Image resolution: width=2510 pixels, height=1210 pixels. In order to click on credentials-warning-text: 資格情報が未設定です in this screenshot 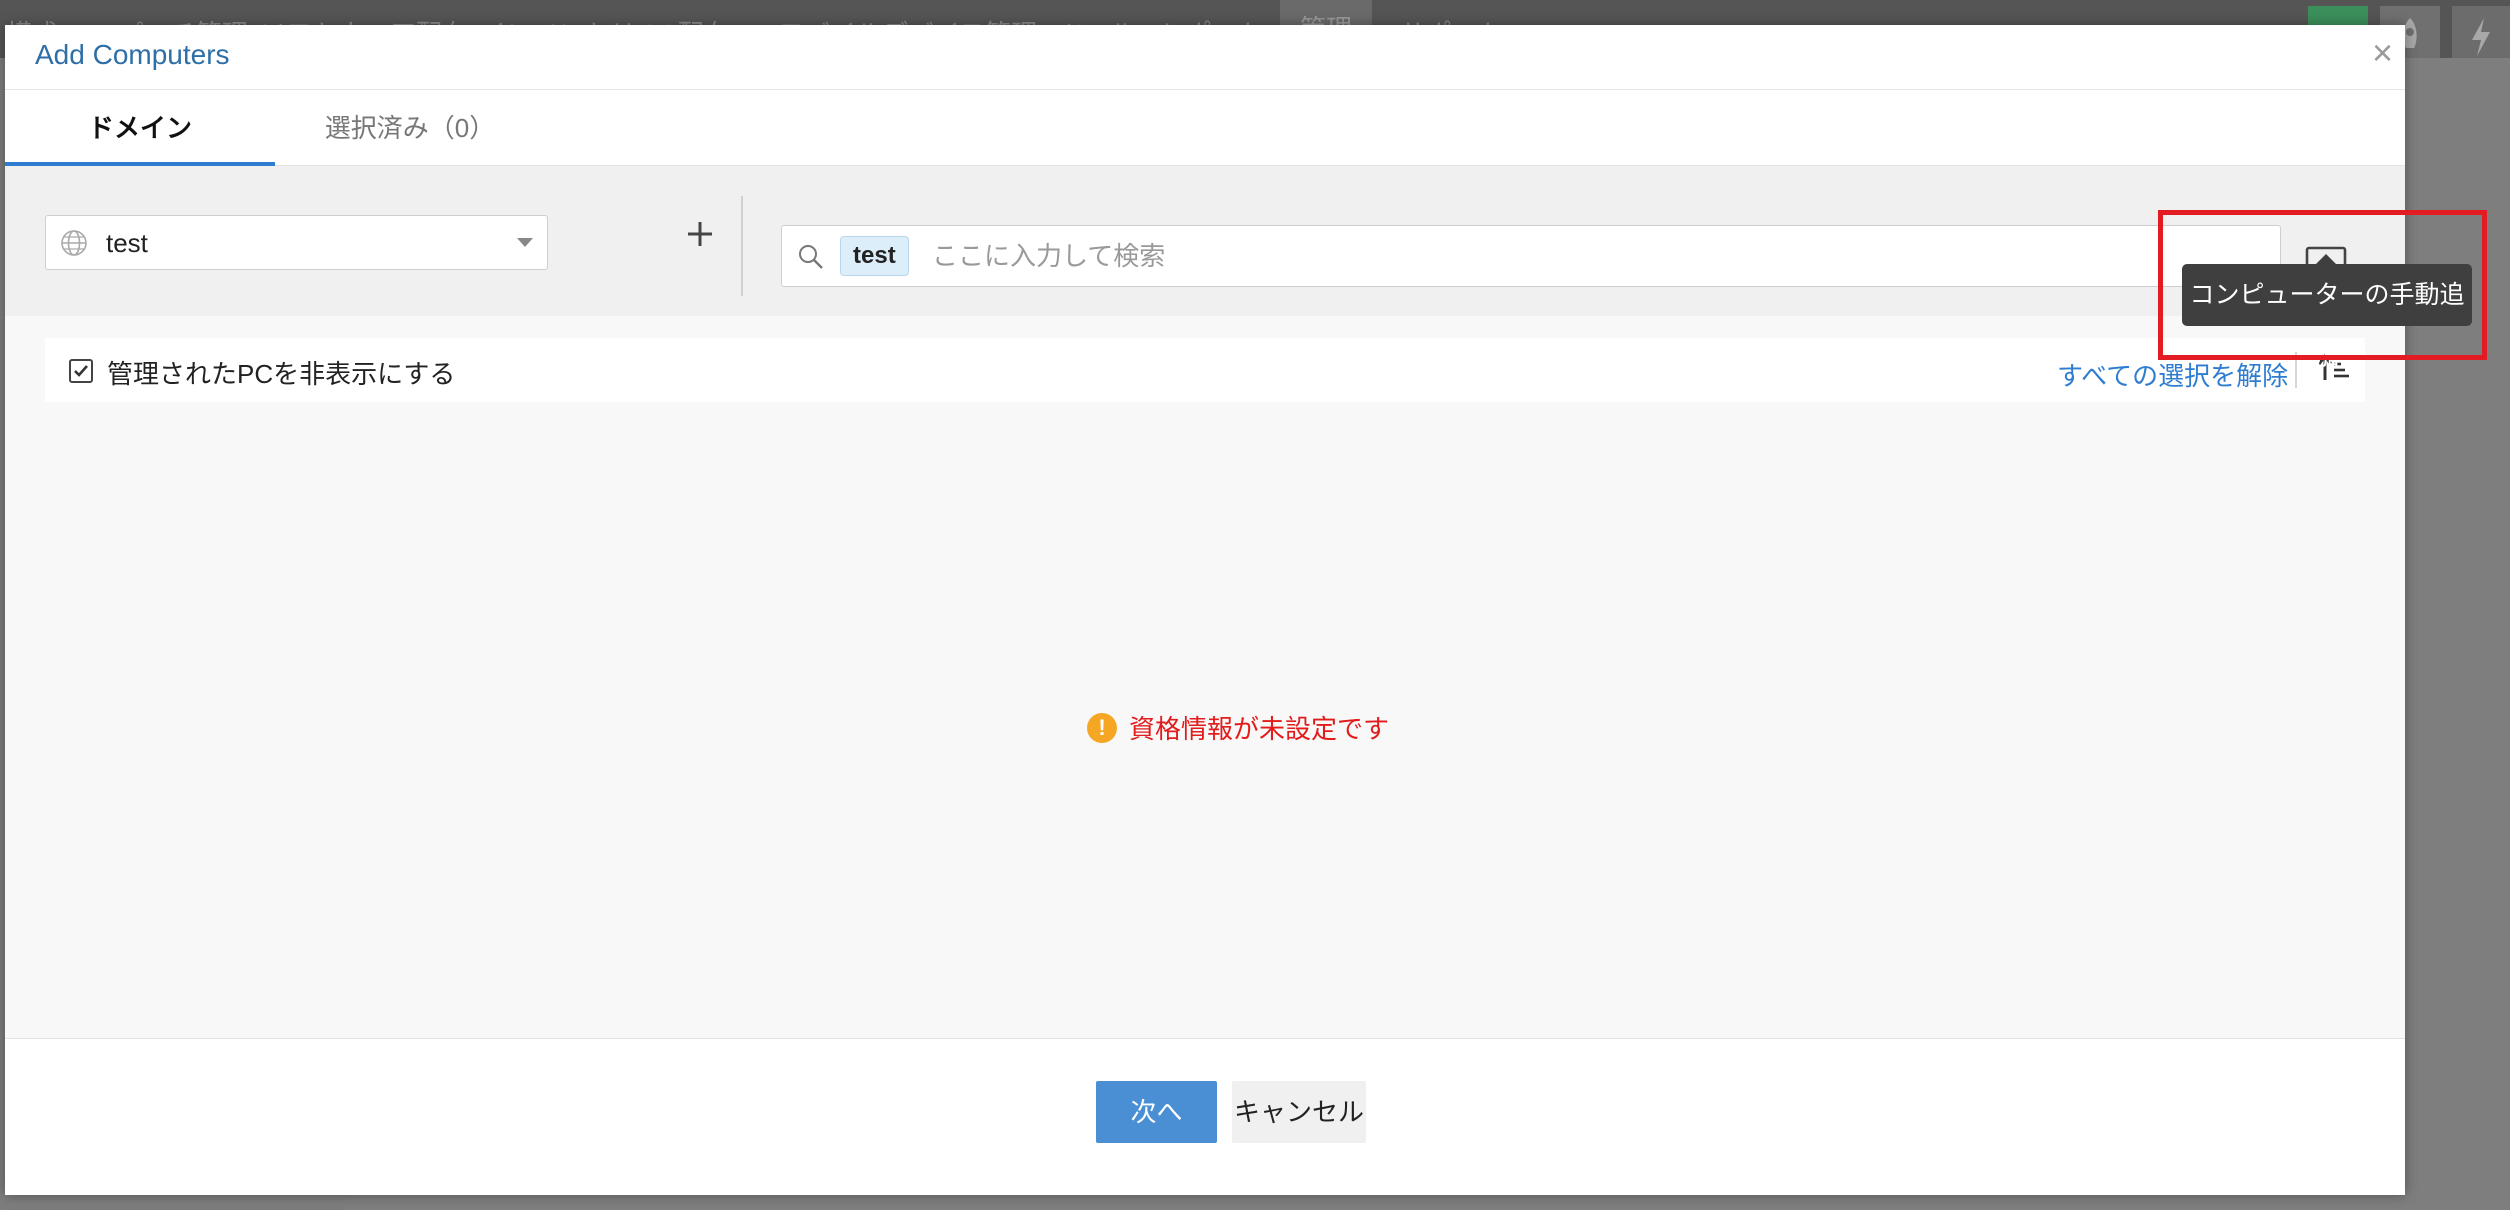, I will do `click(1259, 729)`.